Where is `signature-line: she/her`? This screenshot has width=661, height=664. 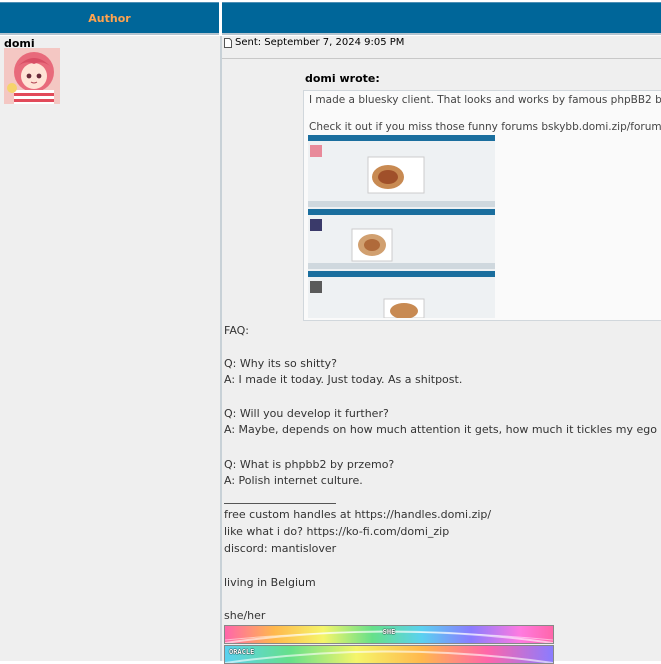
signature-line: she/her is located at coordinates (245, 615).